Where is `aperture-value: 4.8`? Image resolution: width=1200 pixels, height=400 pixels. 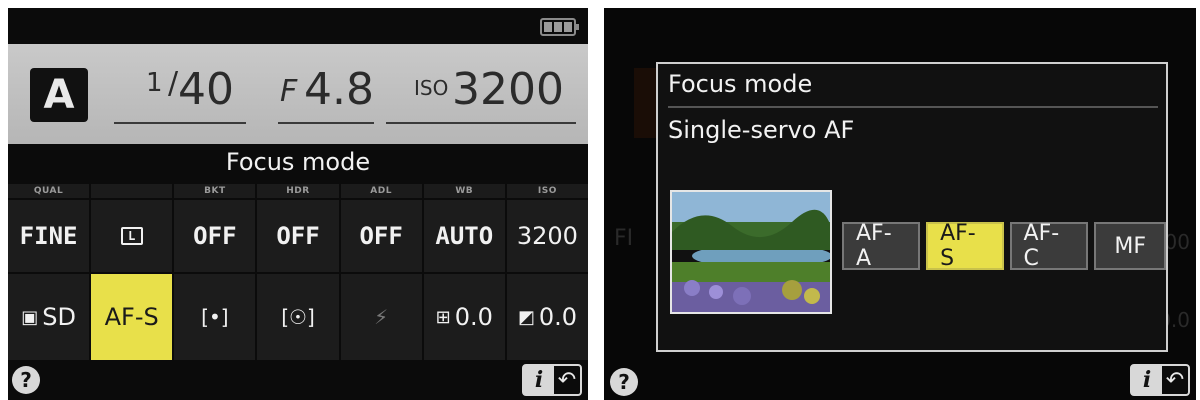 aperture-value: 4.8 is located at coordinates (339, 89).